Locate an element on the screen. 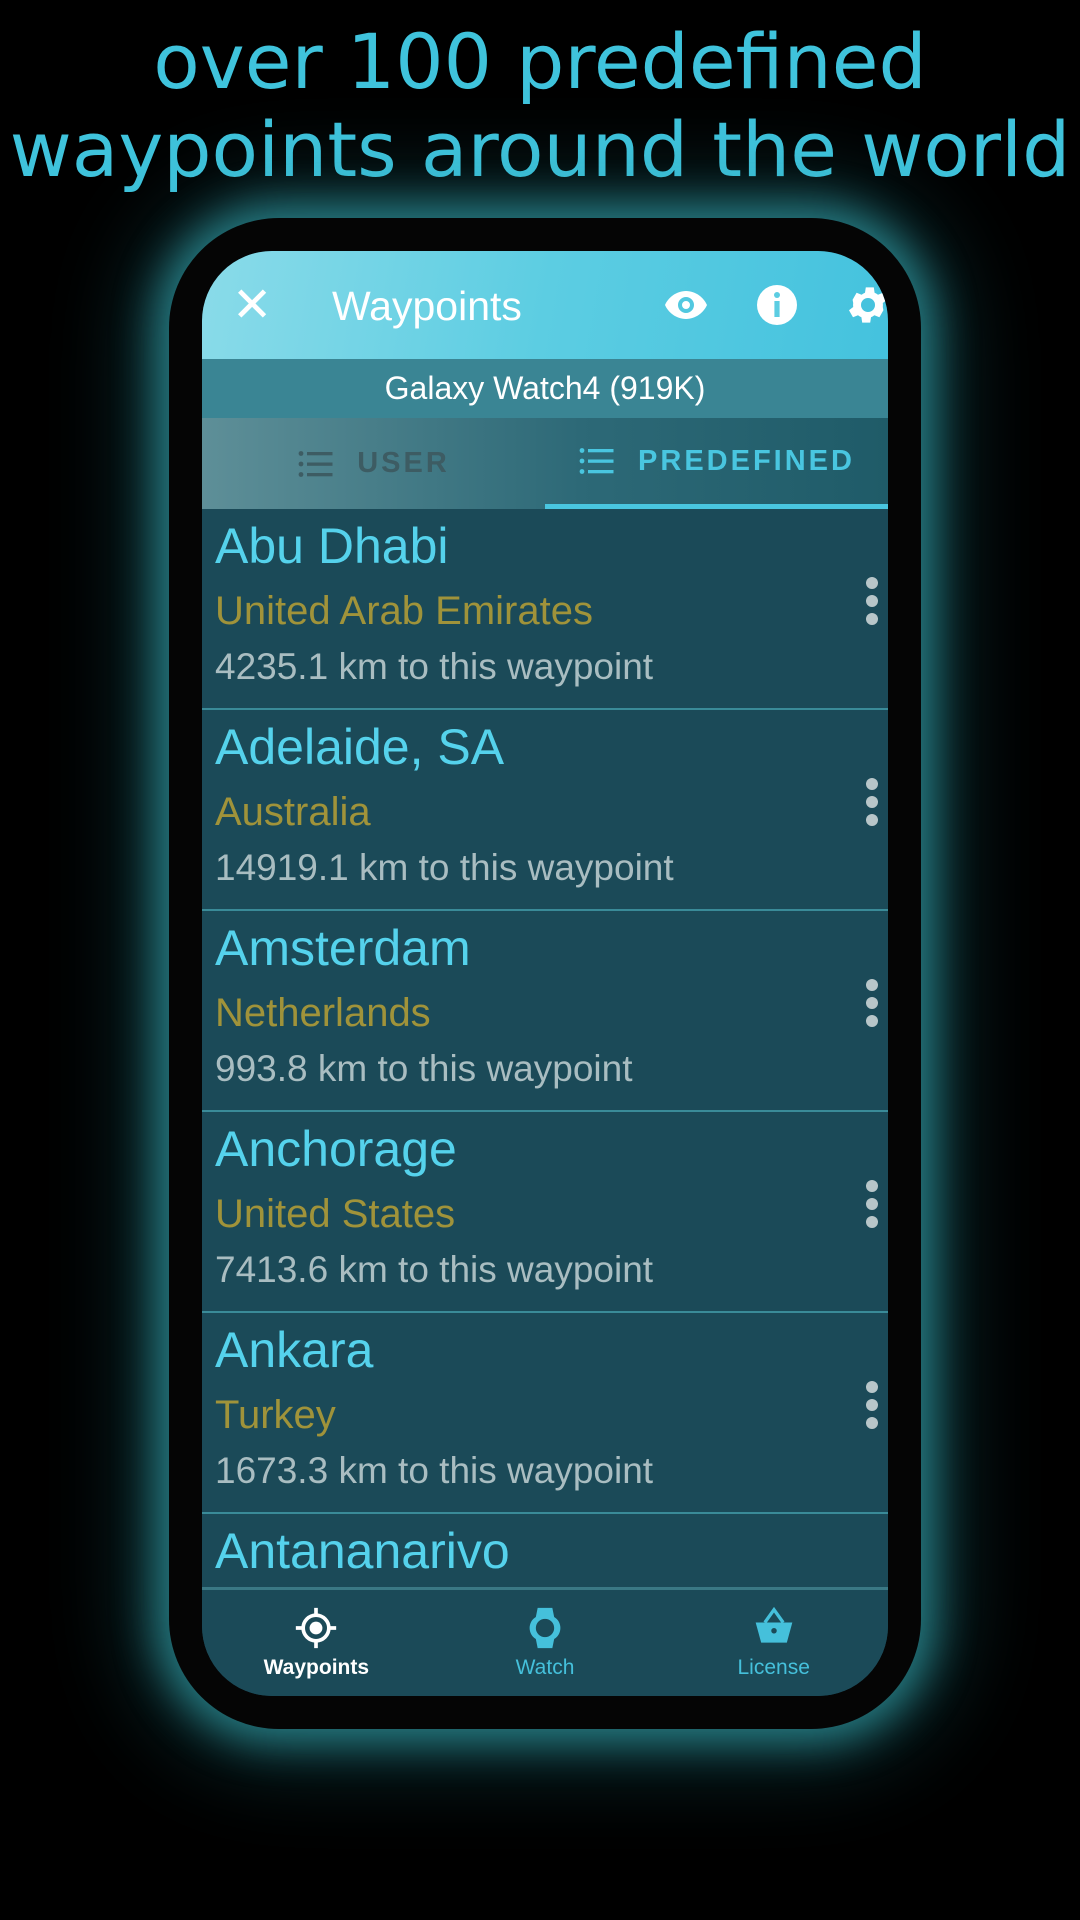  tab-user: USER is located at coordinates (373, 463).